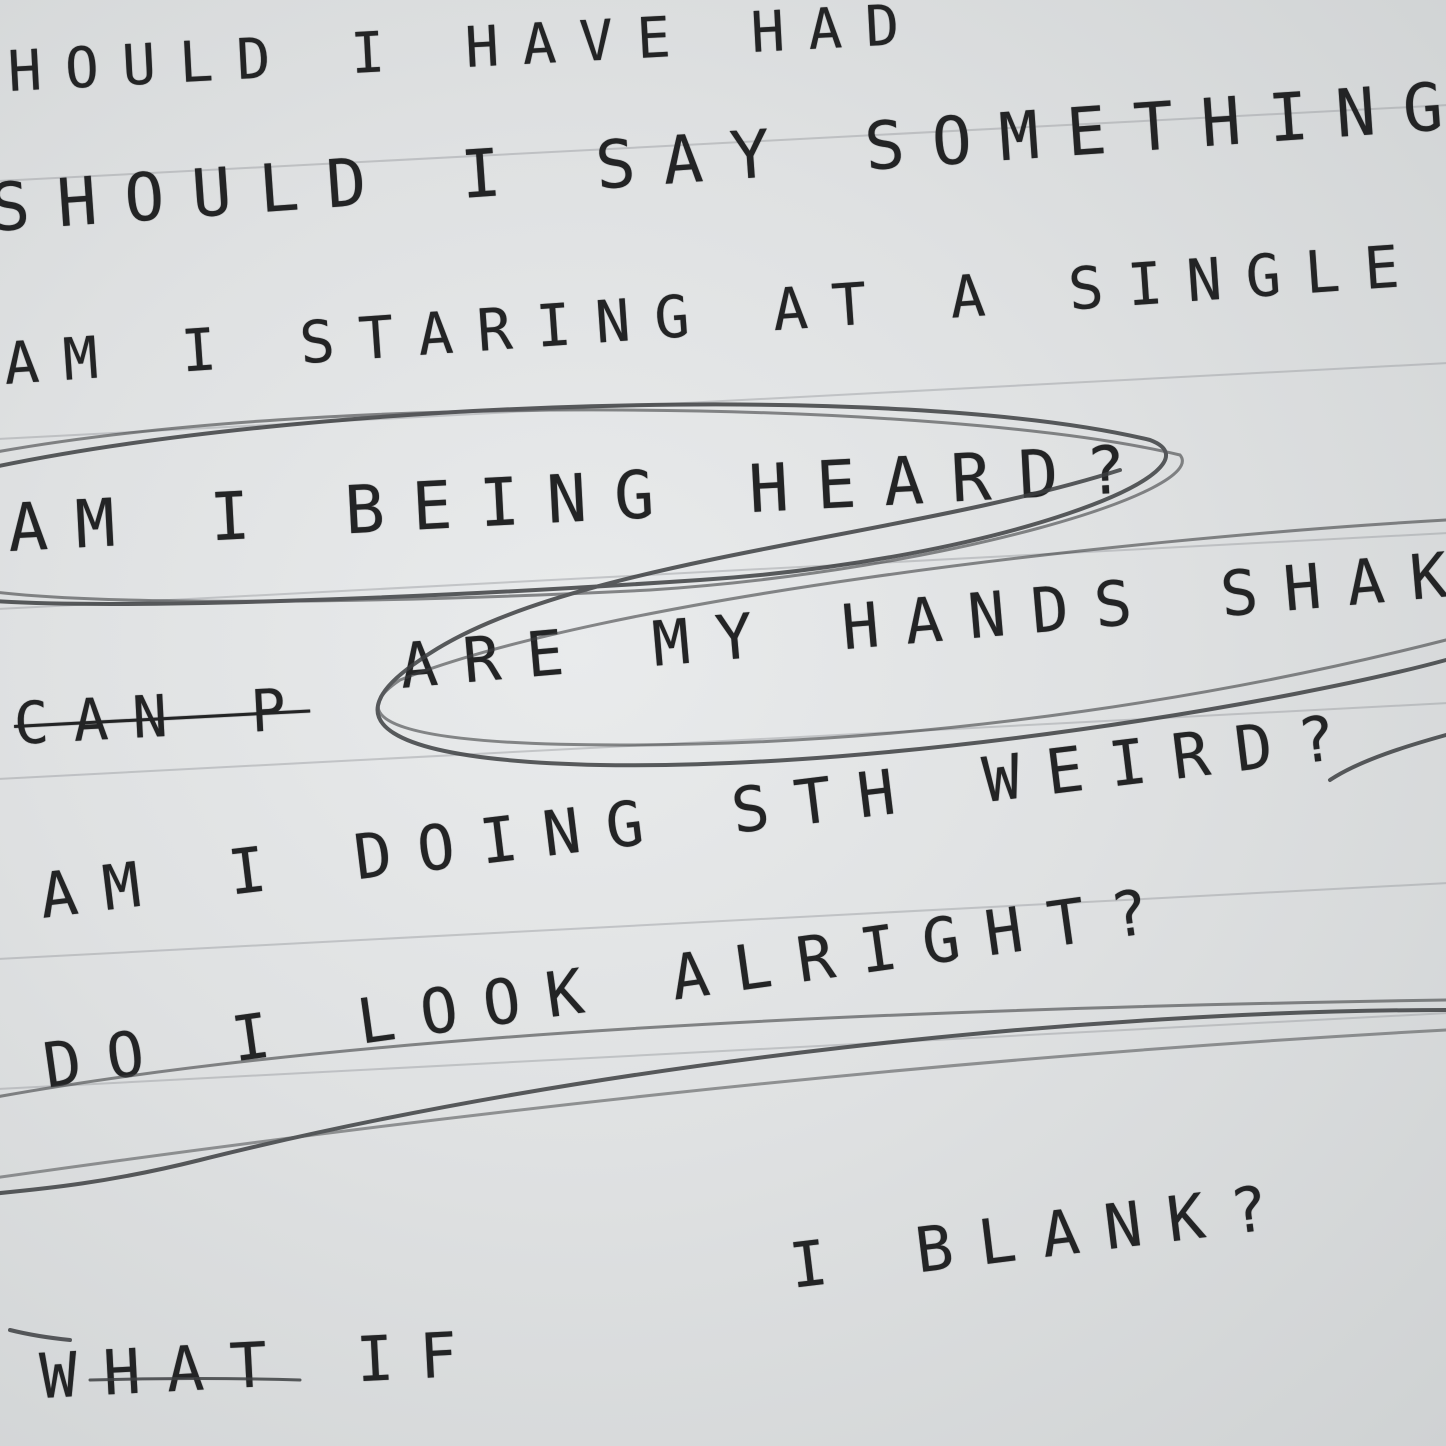 This screenshot has height=1446, width=1446. What do you see at coordinates (921, 611) in the screenshot?
I see `handwritten-line-5: ARE MY HANDS SHAKING` at bounding box center [921, 611].